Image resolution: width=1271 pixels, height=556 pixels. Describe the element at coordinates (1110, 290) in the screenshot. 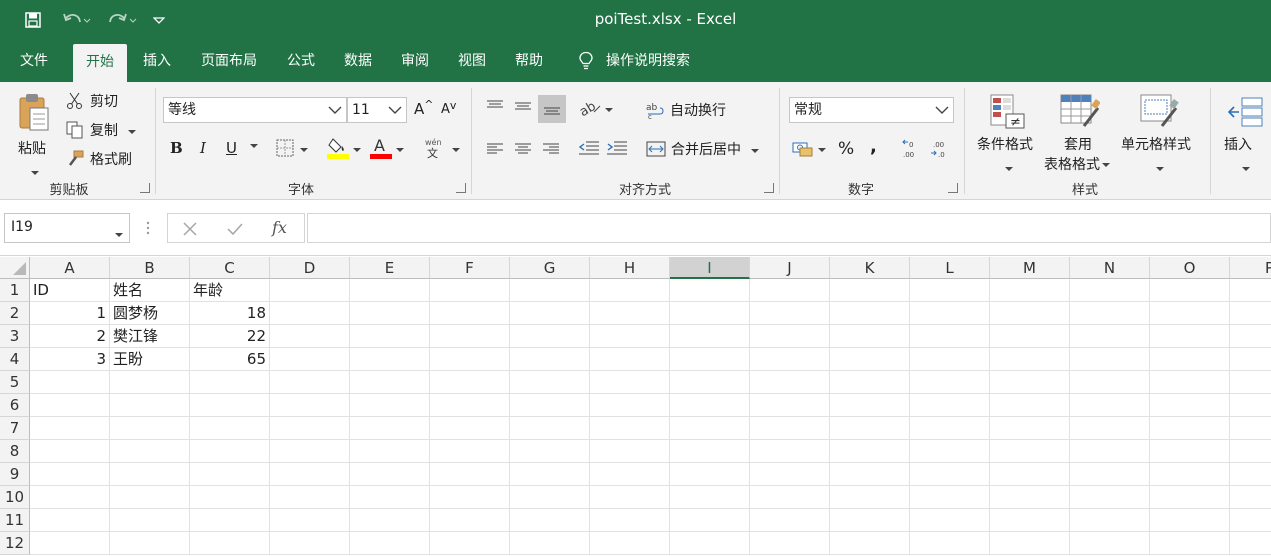

I see `cell-n1` at that location.